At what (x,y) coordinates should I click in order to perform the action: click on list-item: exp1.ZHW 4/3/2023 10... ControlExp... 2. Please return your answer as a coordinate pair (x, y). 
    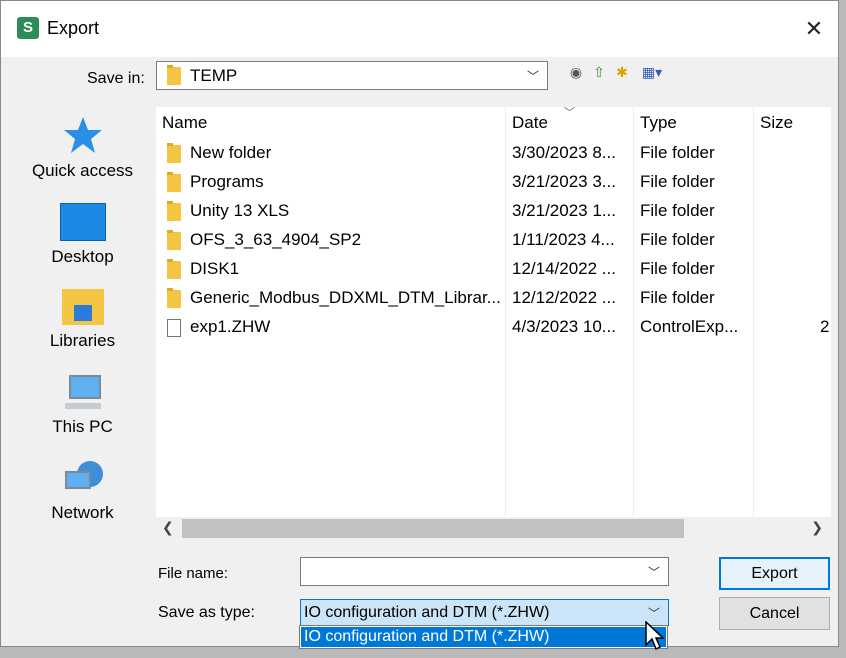
    Looking at the image, I should click on (493, 326).